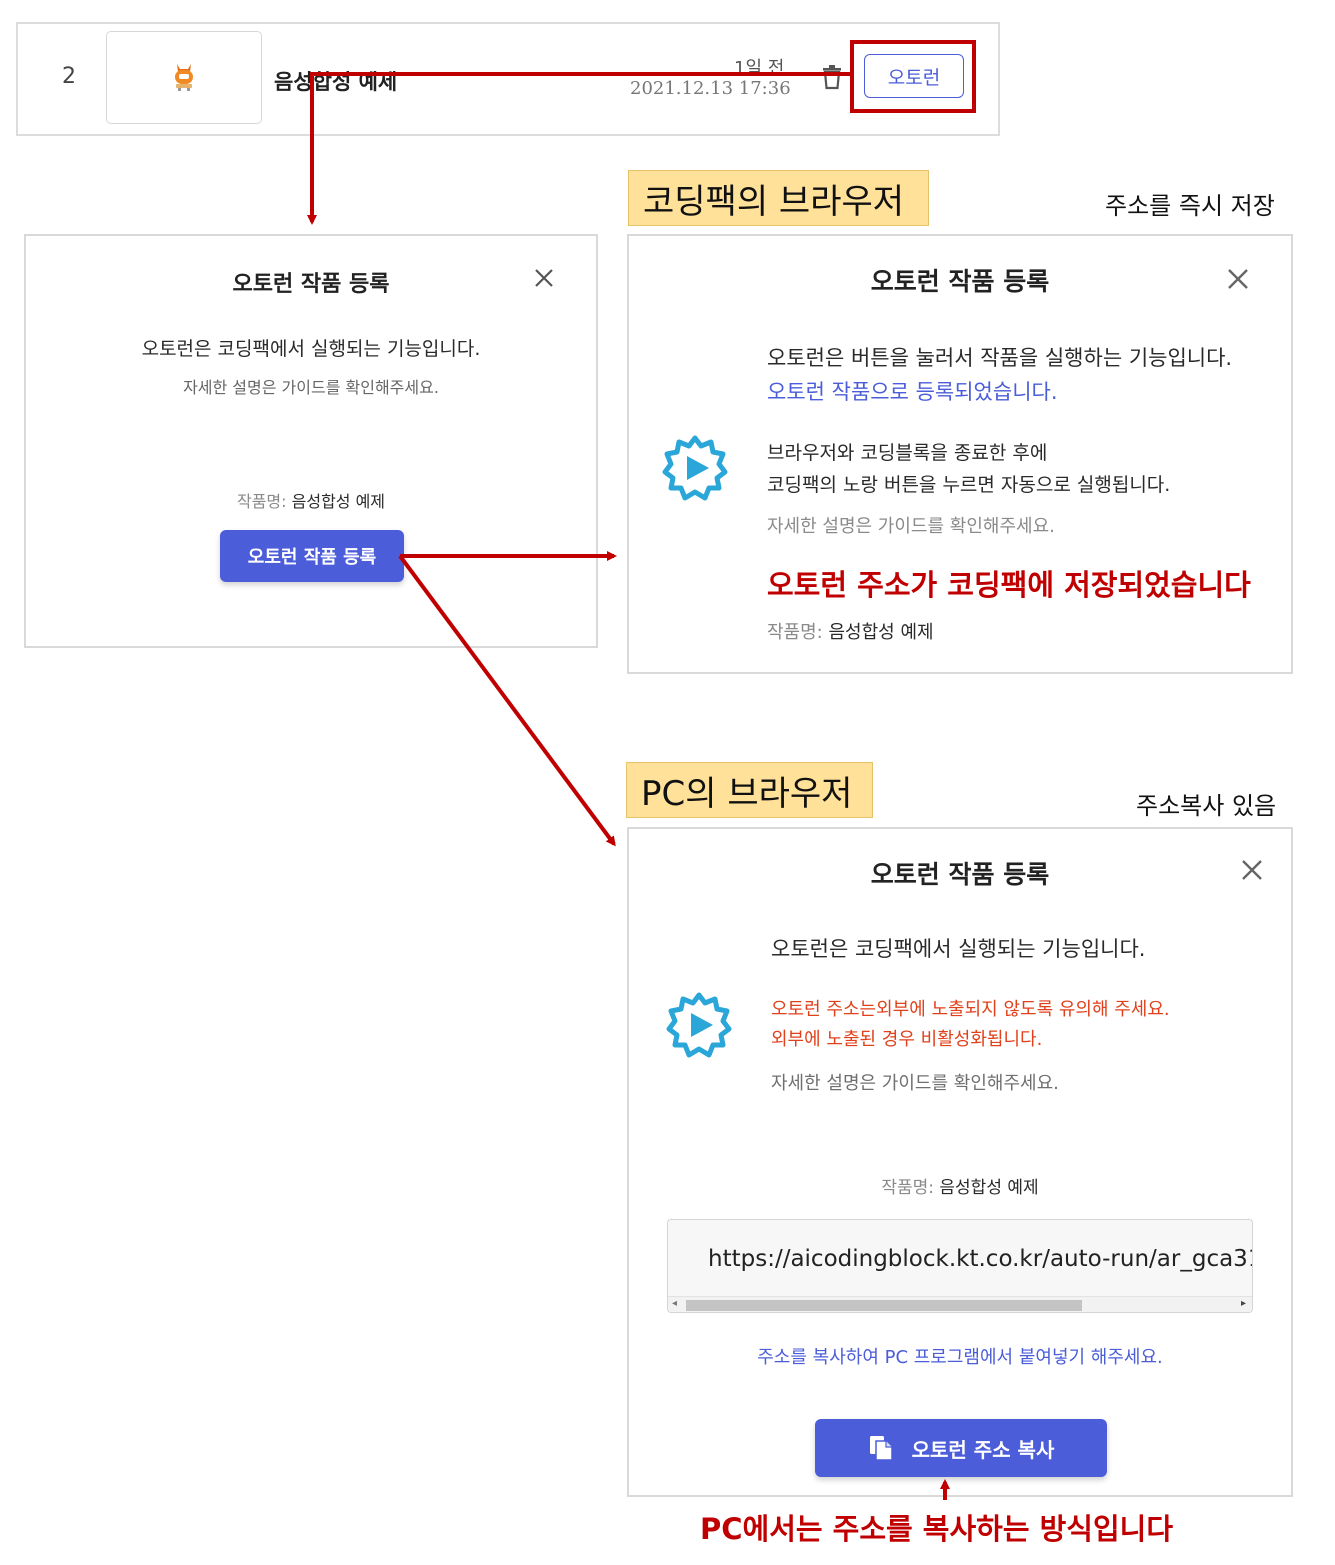 The width and height of the screenshot is (1335, 1565). I want to click on arrow-to-pc, so click(507, 700).